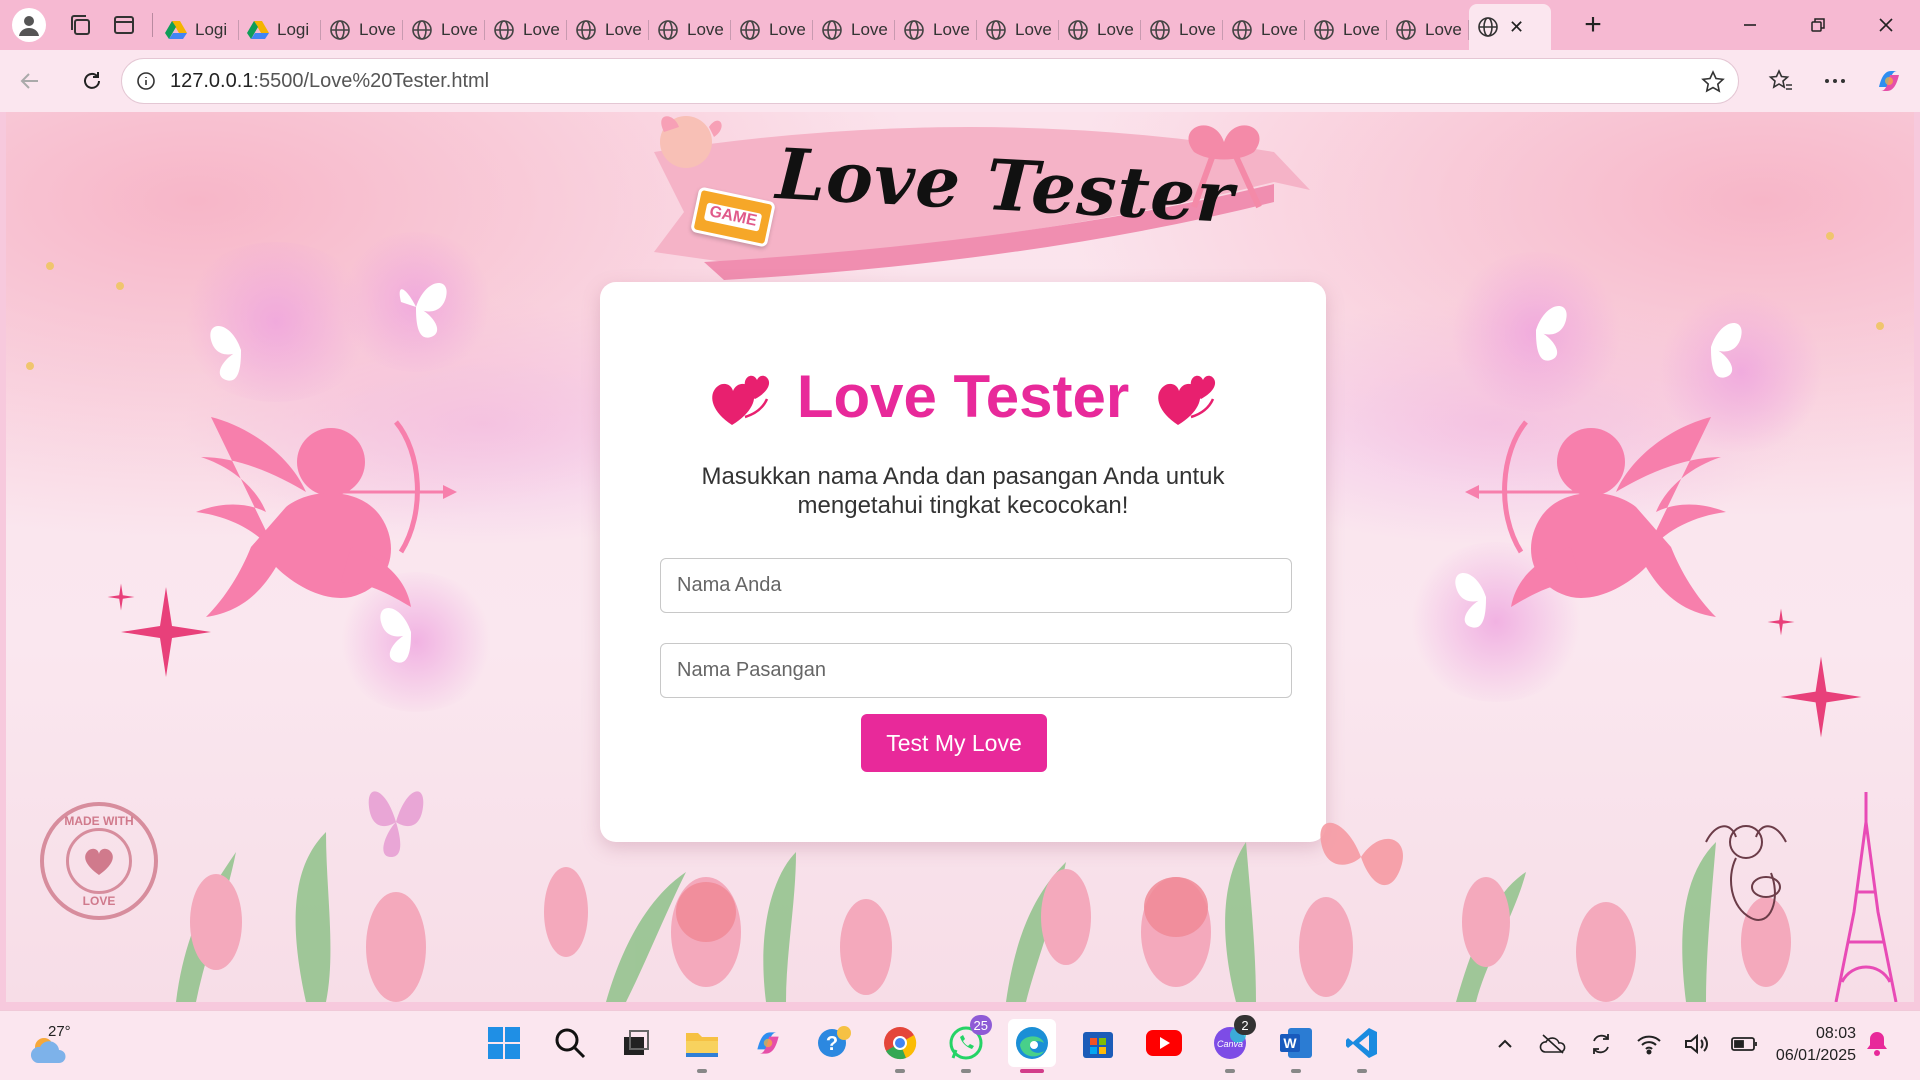  Describe the element at coordinates (1889, 81) in the screenshot. I see `copilot-icon` at that location.